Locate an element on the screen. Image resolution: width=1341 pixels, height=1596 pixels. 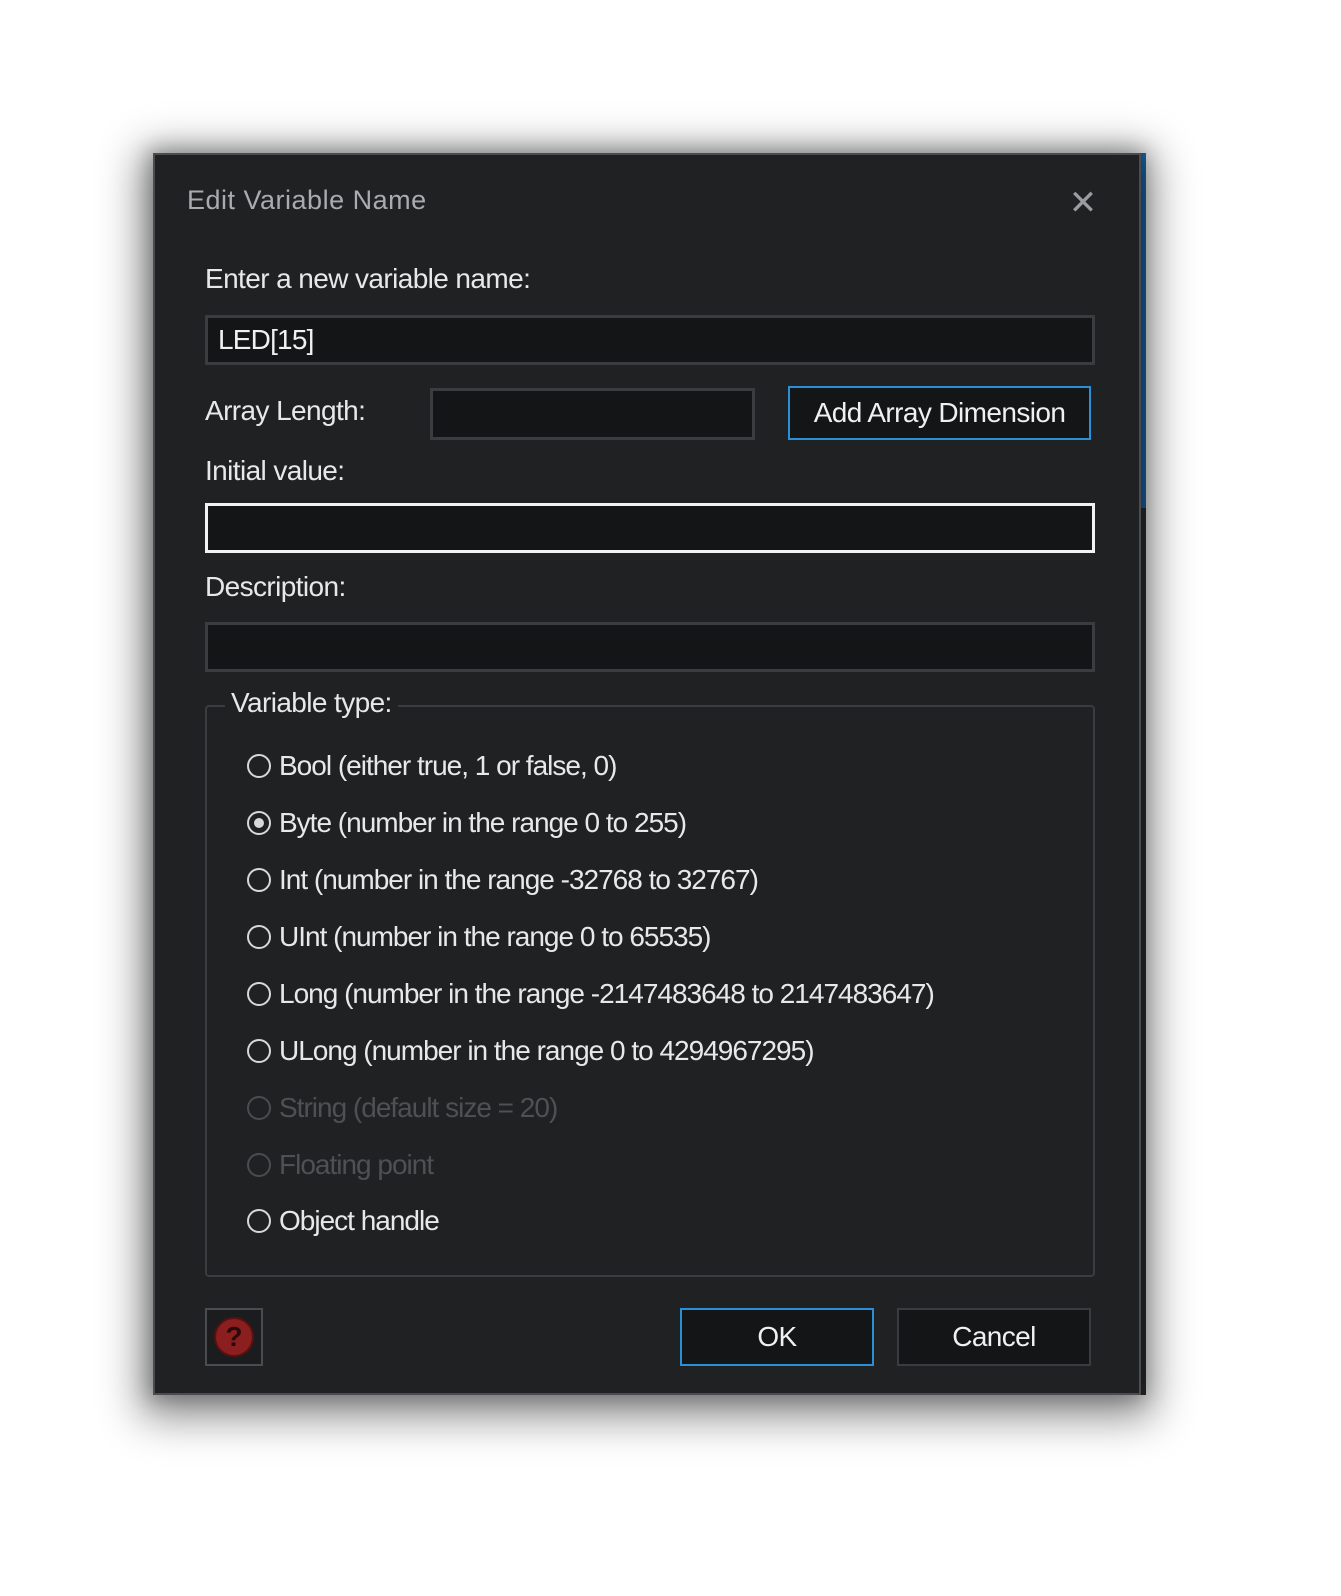
radio-label: String (default size = 20) is located at coordinates (418, 1107).